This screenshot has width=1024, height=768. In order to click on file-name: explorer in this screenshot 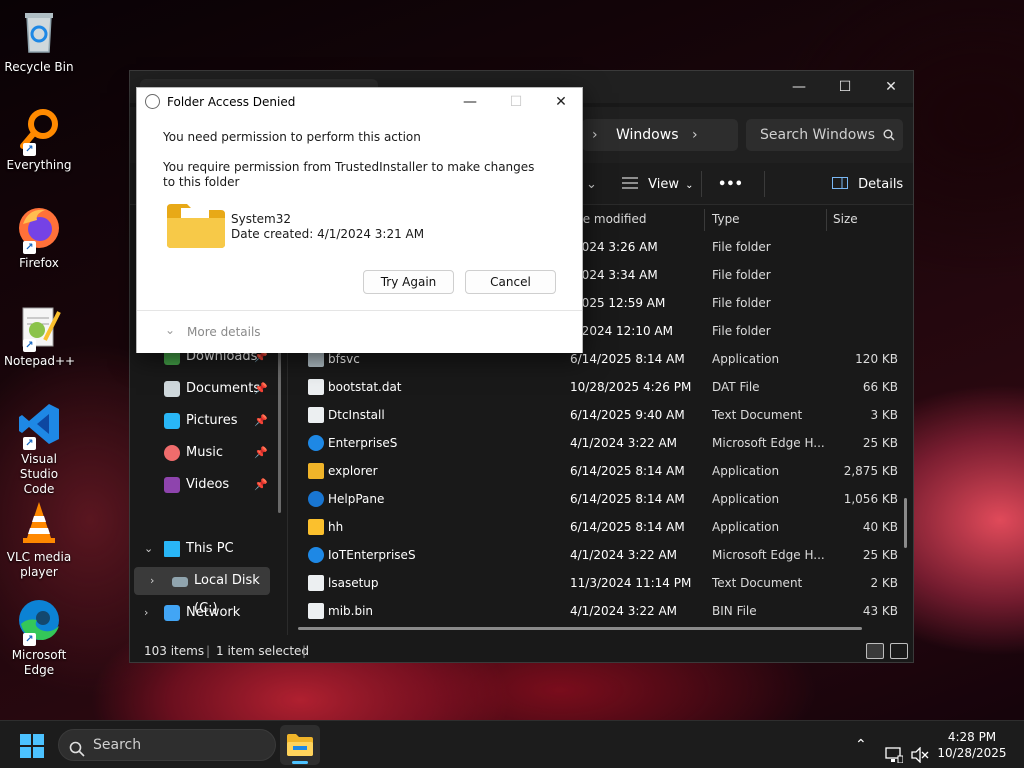, I will do `click(353, 471)`.